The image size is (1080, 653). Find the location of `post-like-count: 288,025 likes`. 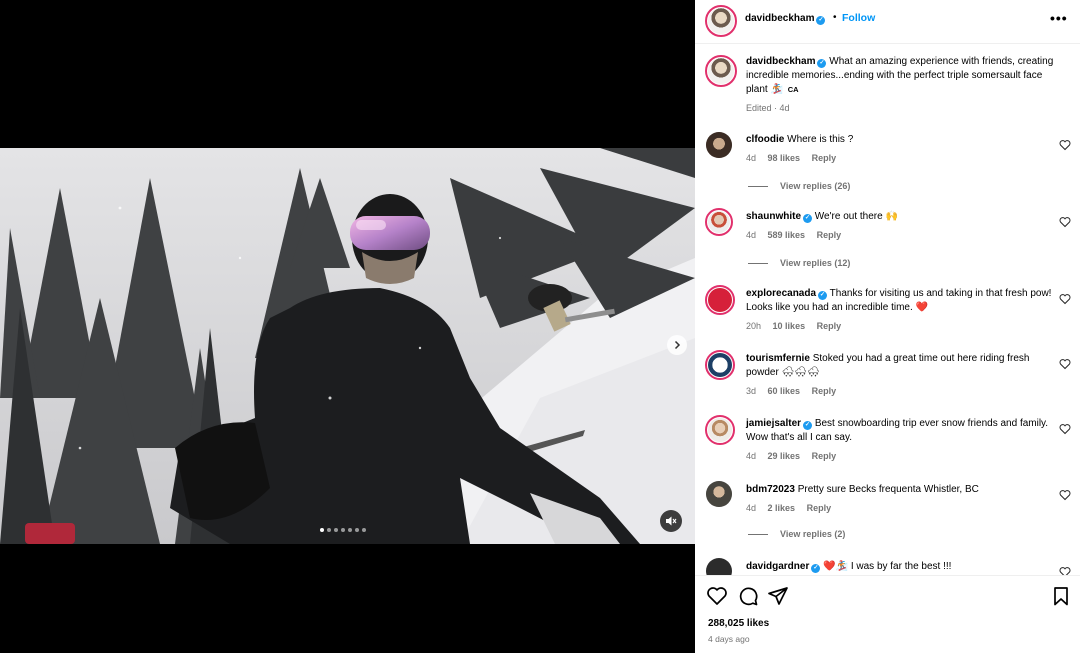

post-like-count: 288,025 likes is located at coordinates (738, 623).